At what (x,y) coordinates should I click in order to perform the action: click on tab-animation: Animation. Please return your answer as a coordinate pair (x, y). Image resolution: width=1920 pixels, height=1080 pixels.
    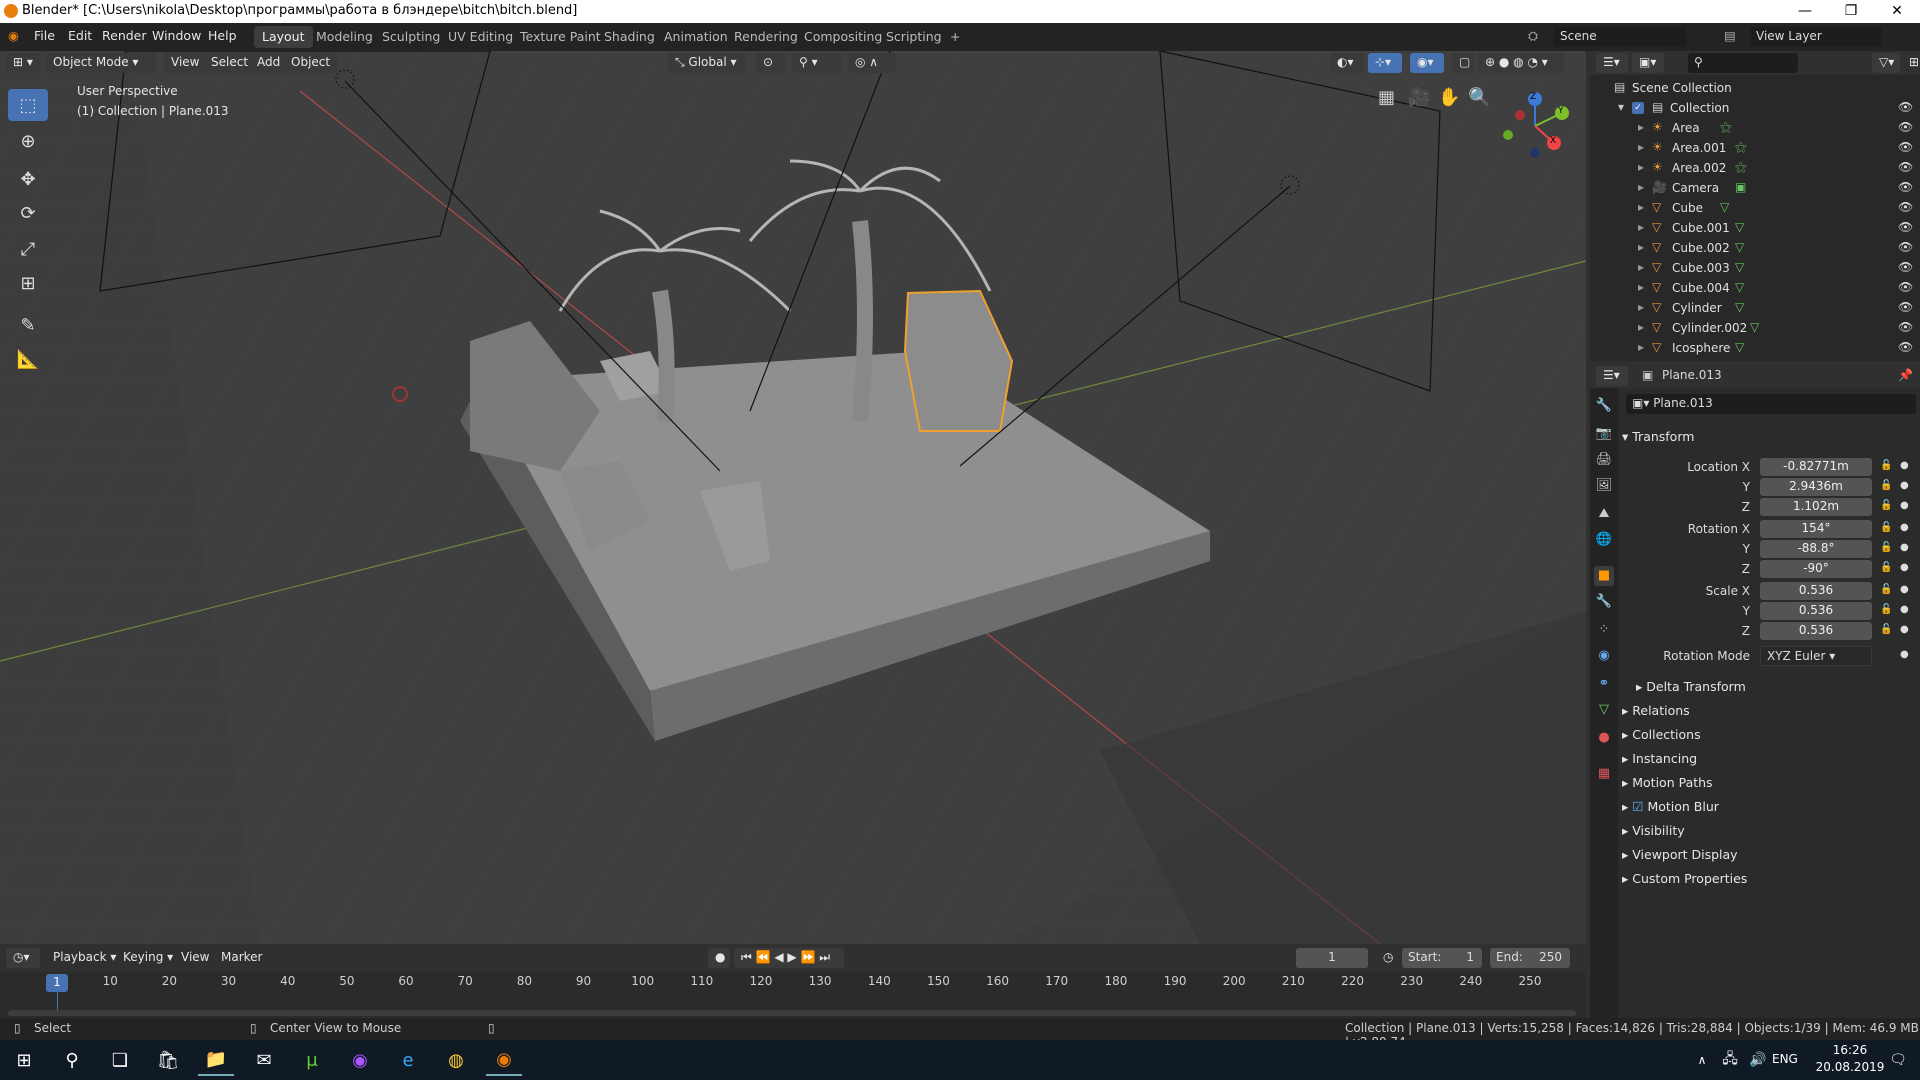
    Looking at the image, I should click on (696, 37).